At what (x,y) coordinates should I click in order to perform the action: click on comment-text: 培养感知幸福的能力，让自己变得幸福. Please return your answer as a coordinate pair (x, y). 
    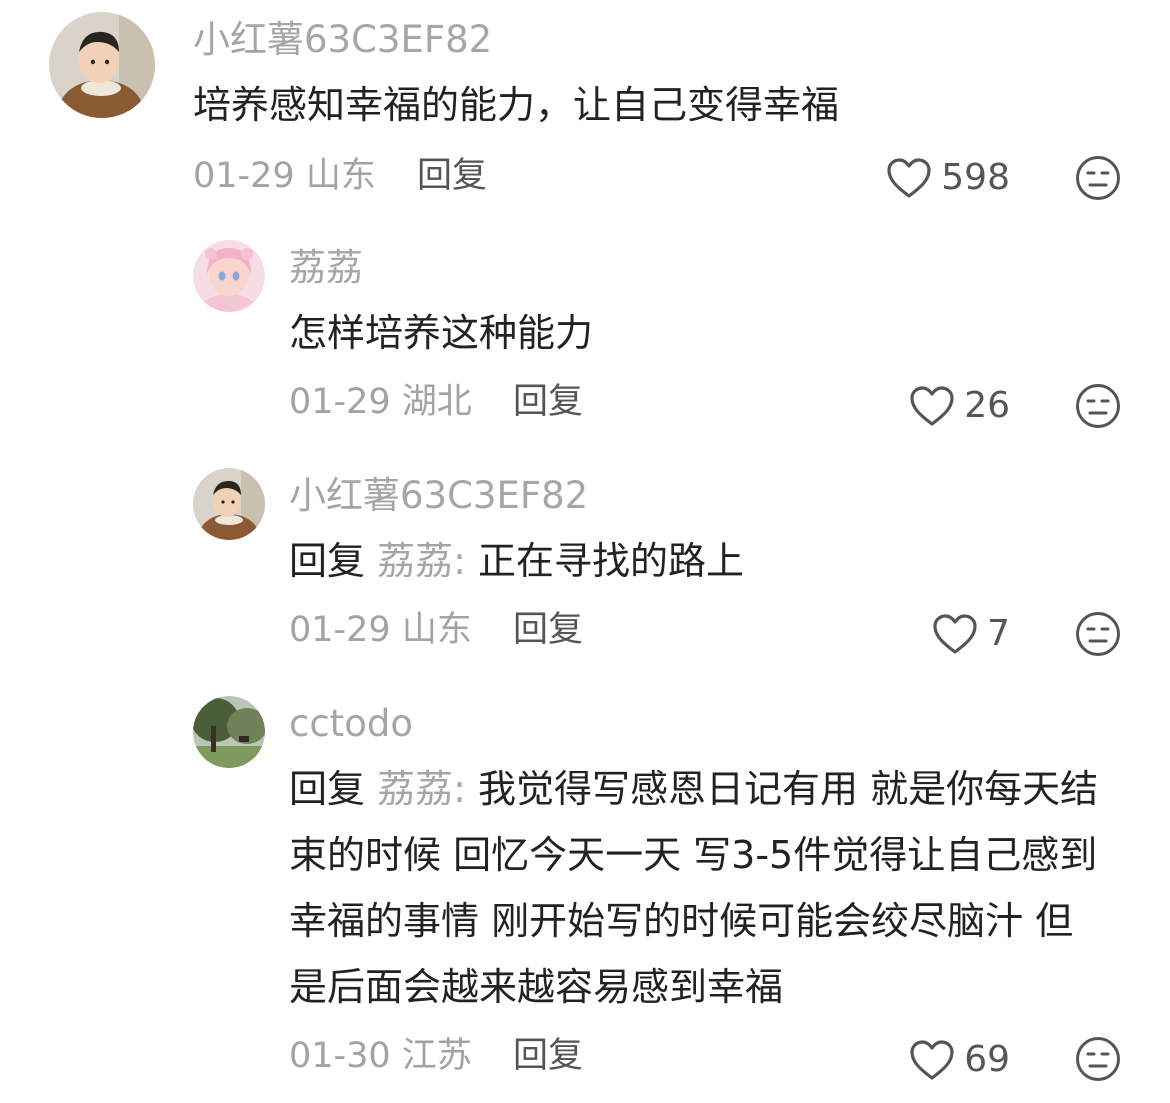
    Looking at the image, I should click on (603, 105).